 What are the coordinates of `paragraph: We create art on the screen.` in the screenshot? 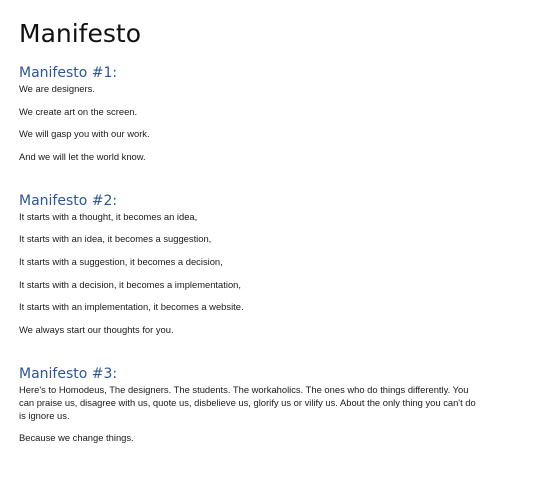 It's located at (78, 111).